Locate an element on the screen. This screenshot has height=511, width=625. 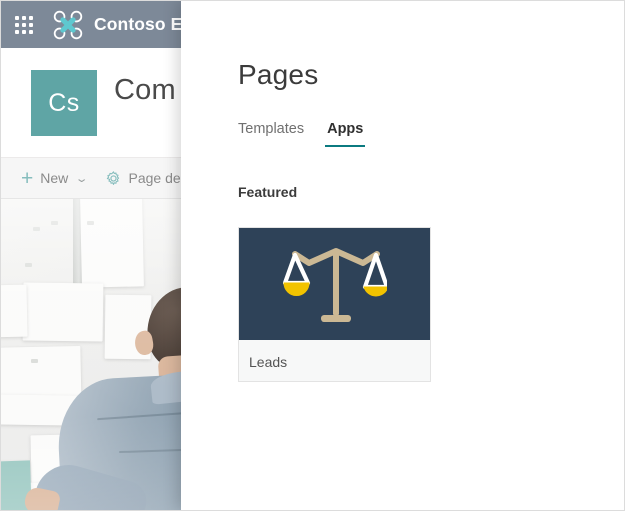
waffle-dot-grid is located at coordinates (24, 24).